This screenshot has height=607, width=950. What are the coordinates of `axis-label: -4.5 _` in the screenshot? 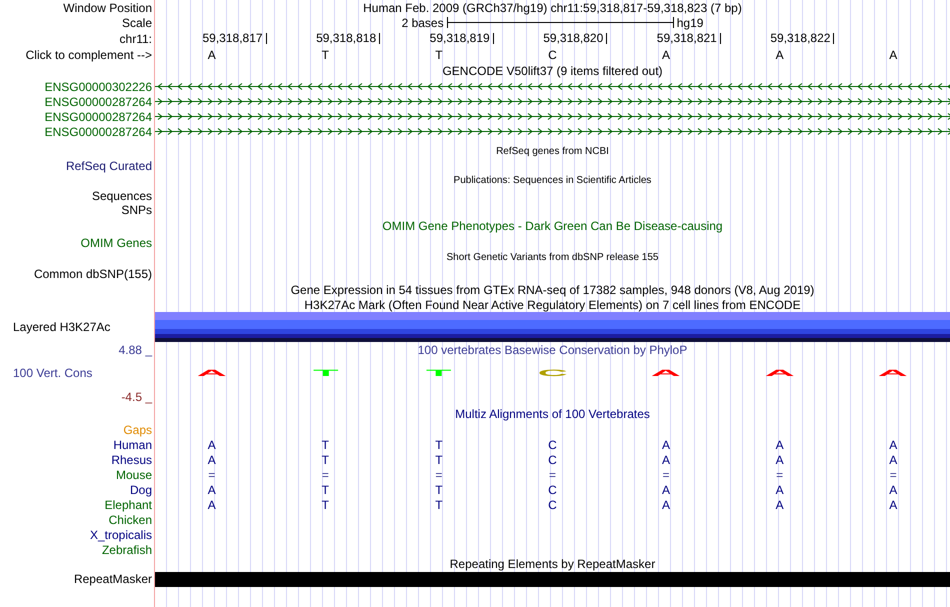 It's located at (136, 397).